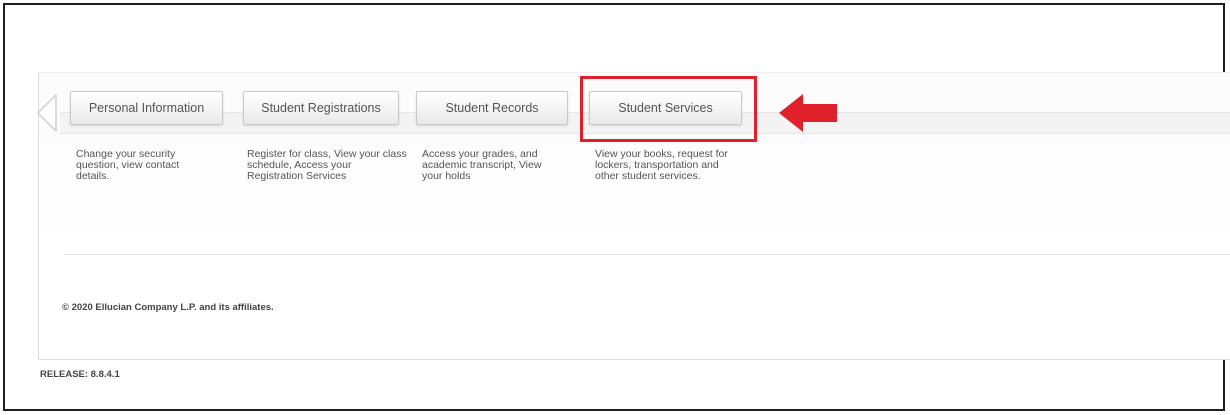 Image resolution: width=1230 pixels, height=415 pixels. What do you see at coordinates (80, 374) in the screenshot?
I see `release-version: RELEASE: 8.8.4.1` at bounding box center [80, 374].